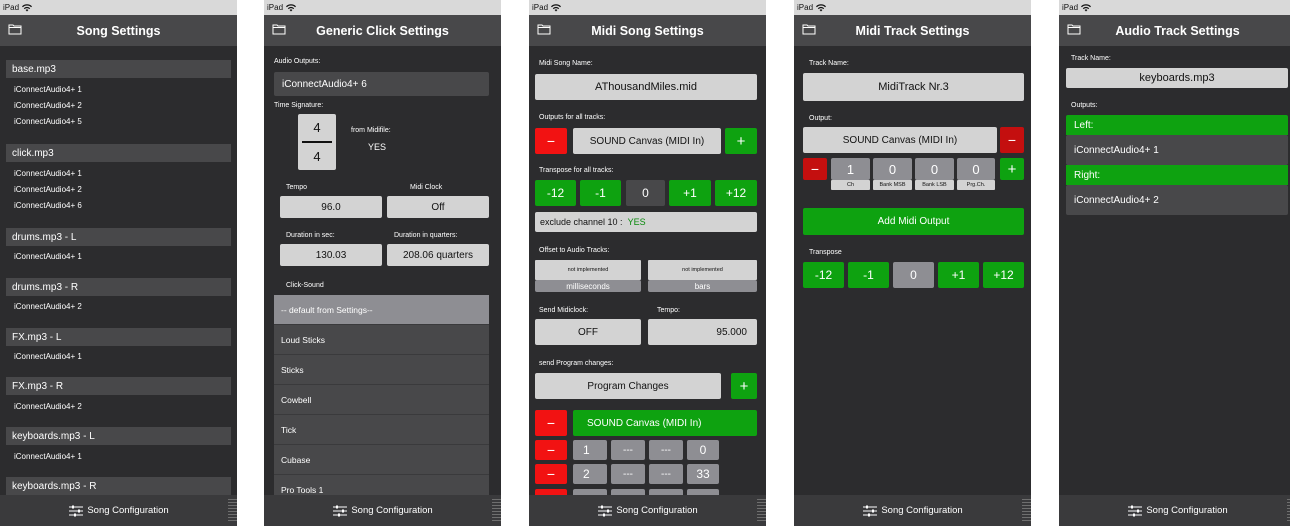 Image resolution: width=1290 pixels, height=526 pixels. I want to click on wifi-icon, so click(1086, 7).